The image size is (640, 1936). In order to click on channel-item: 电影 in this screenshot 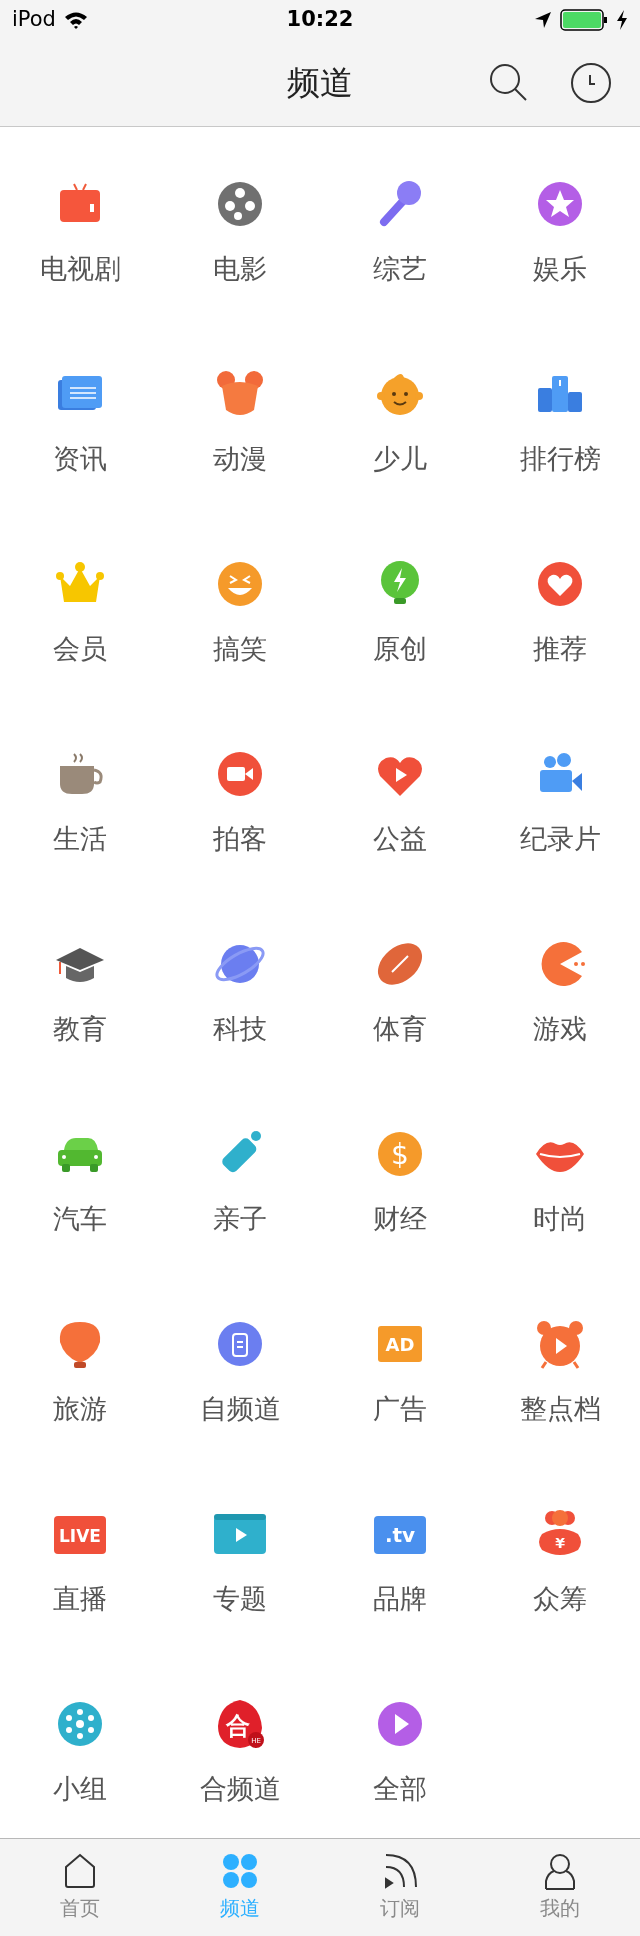, I will do `click(240, 243)`.